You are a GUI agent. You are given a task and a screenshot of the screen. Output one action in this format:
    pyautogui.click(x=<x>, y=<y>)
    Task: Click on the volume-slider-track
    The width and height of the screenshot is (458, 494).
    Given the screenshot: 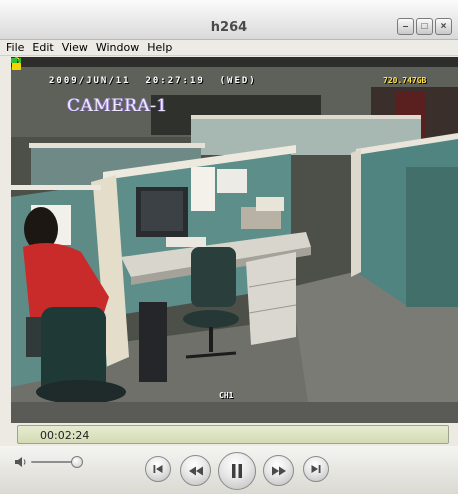 What is the action you would take?
    pyautogui.click(x=53, y=462)
    